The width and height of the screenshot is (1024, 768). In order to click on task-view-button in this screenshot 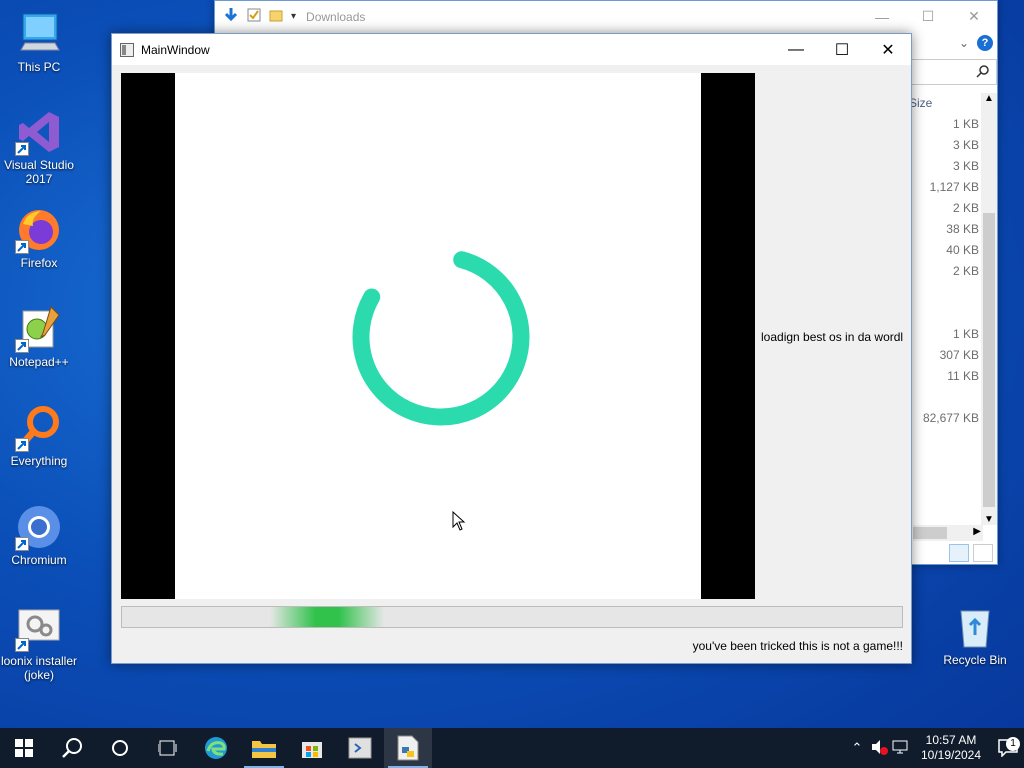, I will do `click(168, 748)`.